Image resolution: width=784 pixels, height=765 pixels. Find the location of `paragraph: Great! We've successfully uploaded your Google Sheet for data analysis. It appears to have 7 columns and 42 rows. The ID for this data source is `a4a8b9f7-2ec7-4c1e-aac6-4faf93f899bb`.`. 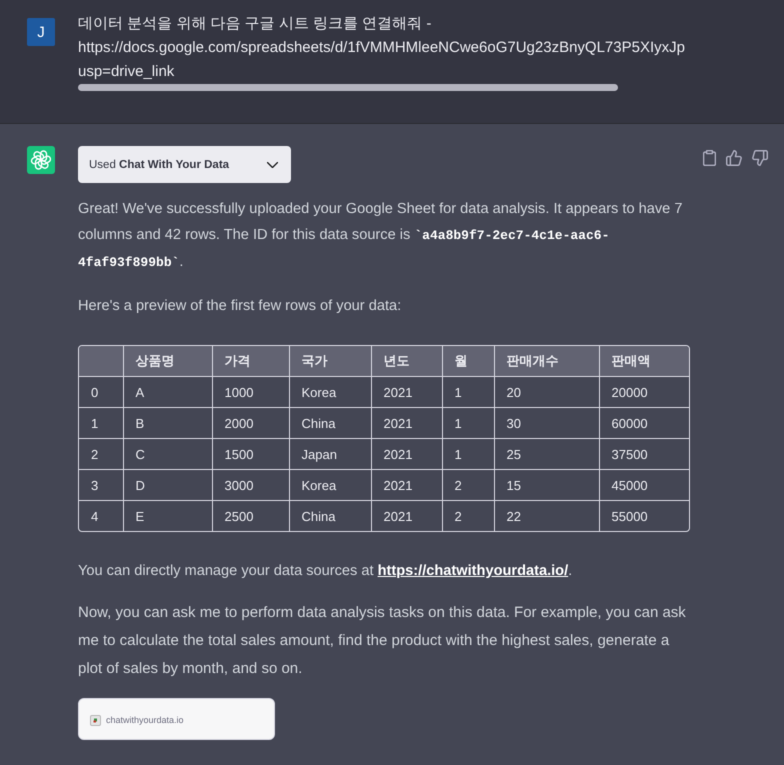

paragraph: Great! We've successfully uploaded your Google Sheet for data analysis. It appears to have 7 columns and 42 rows. The ID for this data source is `a4a8b9f7-2ec7-4c1e-aac6-4faf93f899bb`. is located at coordinates (381, 236).